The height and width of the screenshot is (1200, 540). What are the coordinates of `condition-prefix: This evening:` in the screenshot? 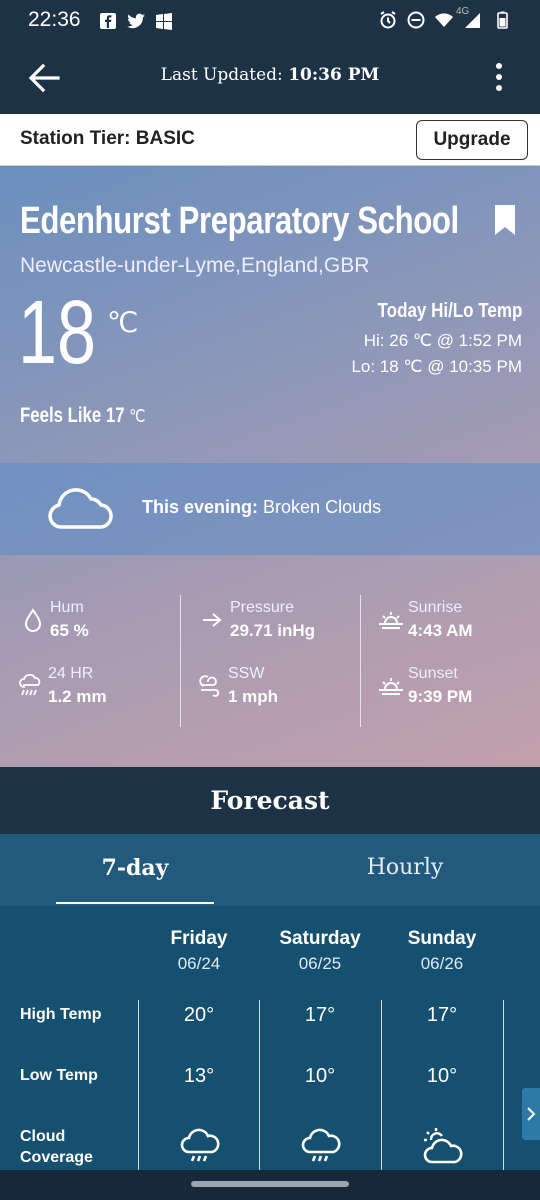 It's located at (200, 507).